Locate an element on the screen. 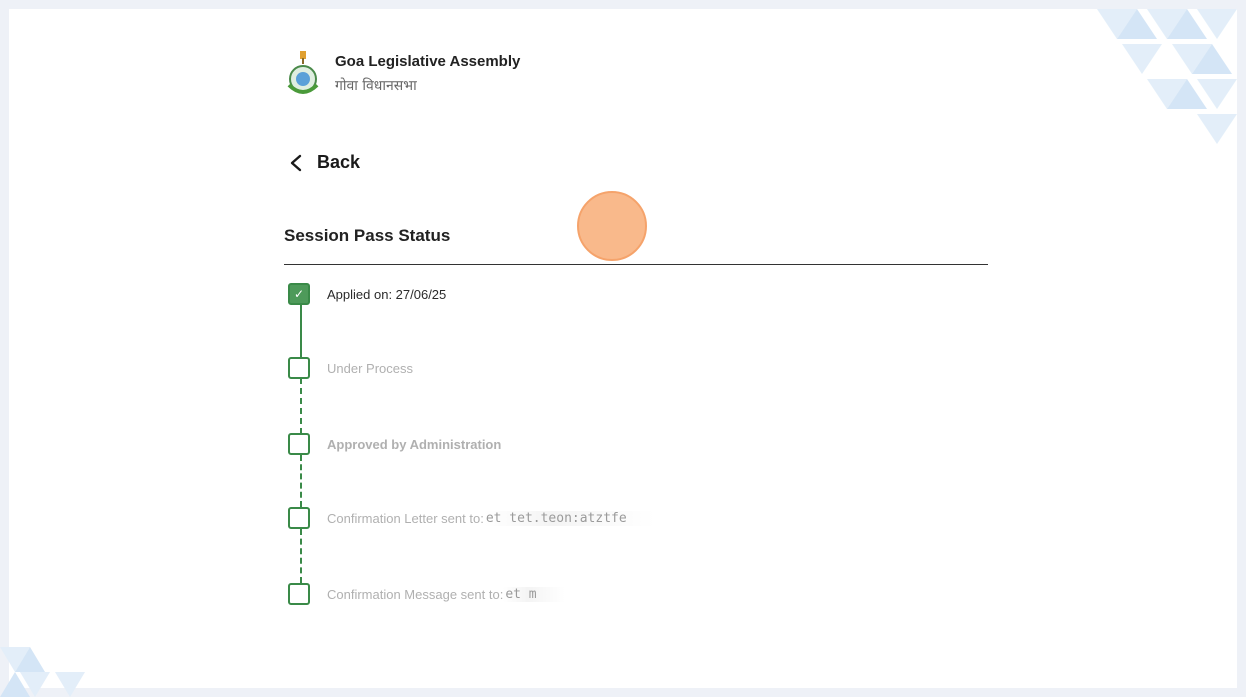 The height and width of the screenshot is (697, 1246). step-label: Approved by Administration is located at coordinates (414, 444).